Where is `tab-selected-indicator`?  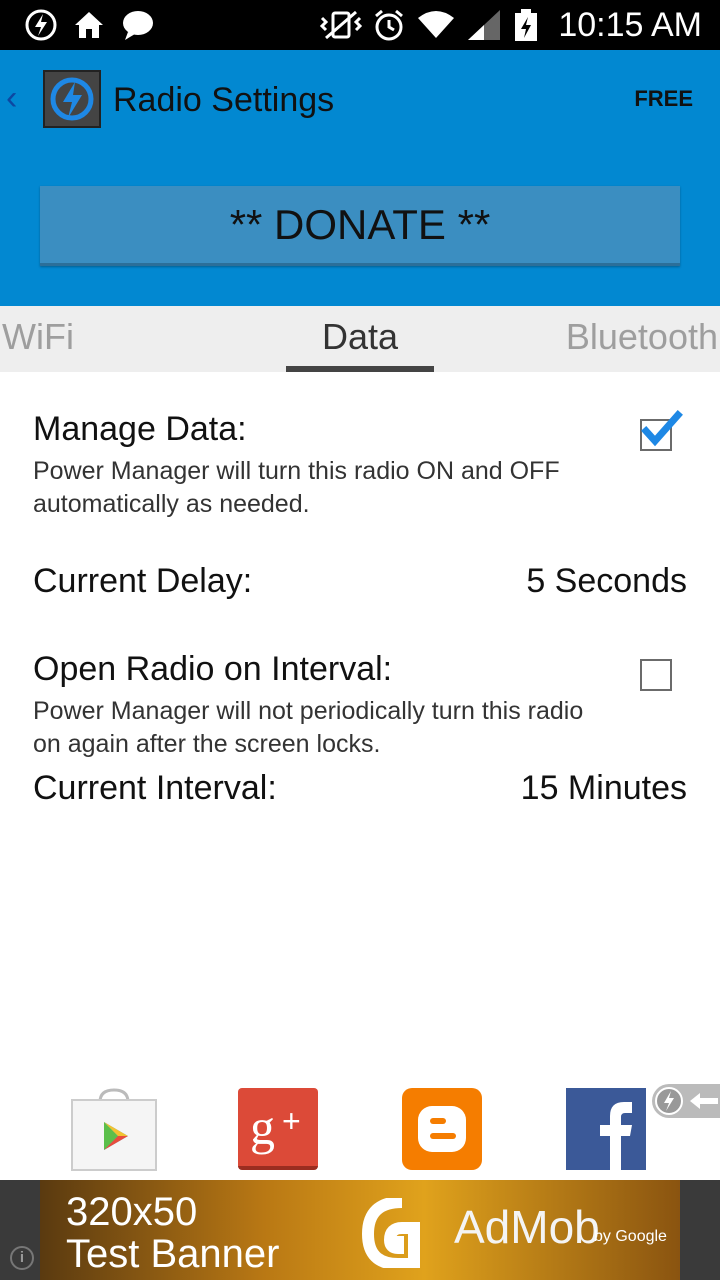
tab-selected-indicator is located at coordinates (360, 369).